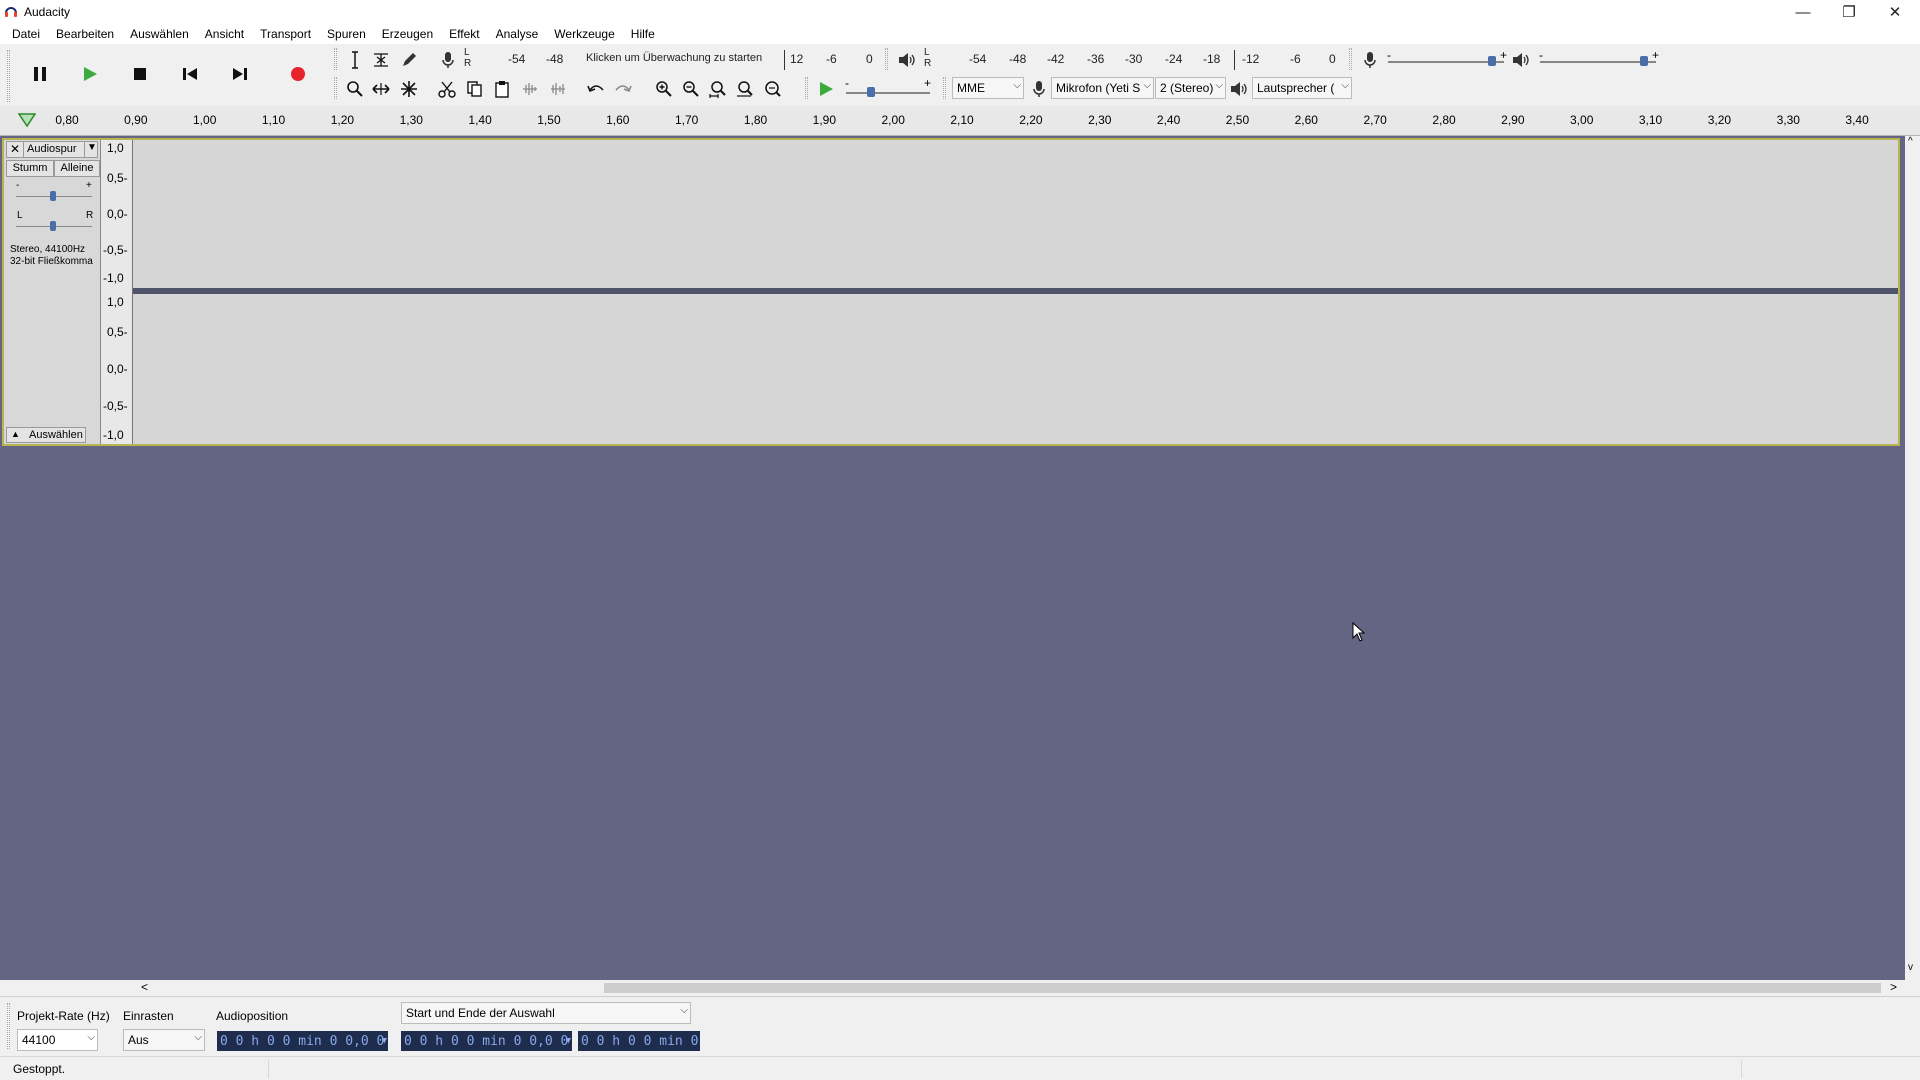  I want to click on menu-werkzeuge: Werkzeuge, so click(584, 34).